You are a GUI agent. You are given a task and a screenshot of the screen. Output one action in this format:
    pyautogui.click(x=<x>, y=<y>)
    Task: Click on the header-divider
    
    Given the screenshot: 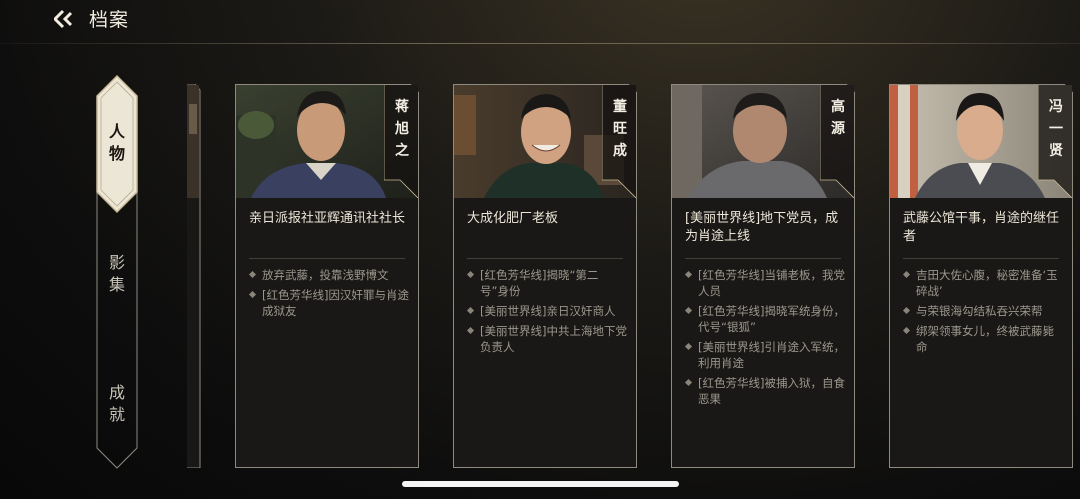 What is the action you would take?
    pyautogui.click(x=540, y=43)
    